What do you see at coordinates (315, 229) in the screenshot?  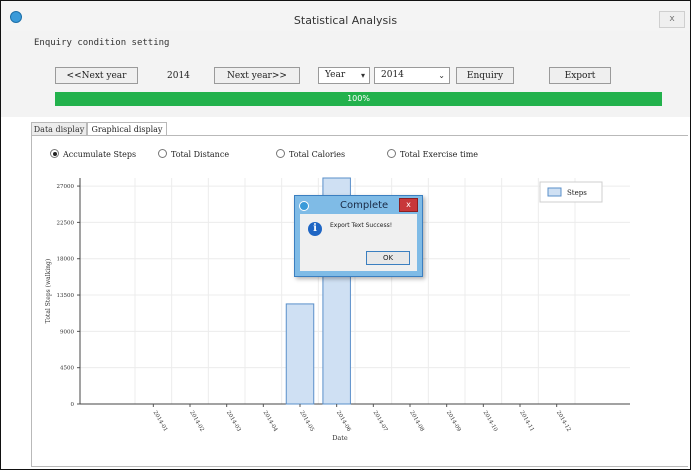 I see `info-icon: i` at bounding box center [315, 229].